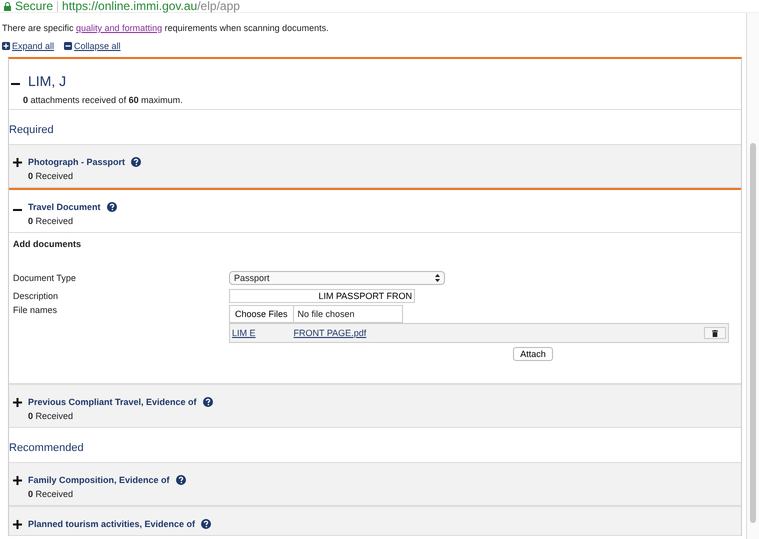 The image size is (759, 539). I want to click on group-heading: Recommended, so click(47, 448).